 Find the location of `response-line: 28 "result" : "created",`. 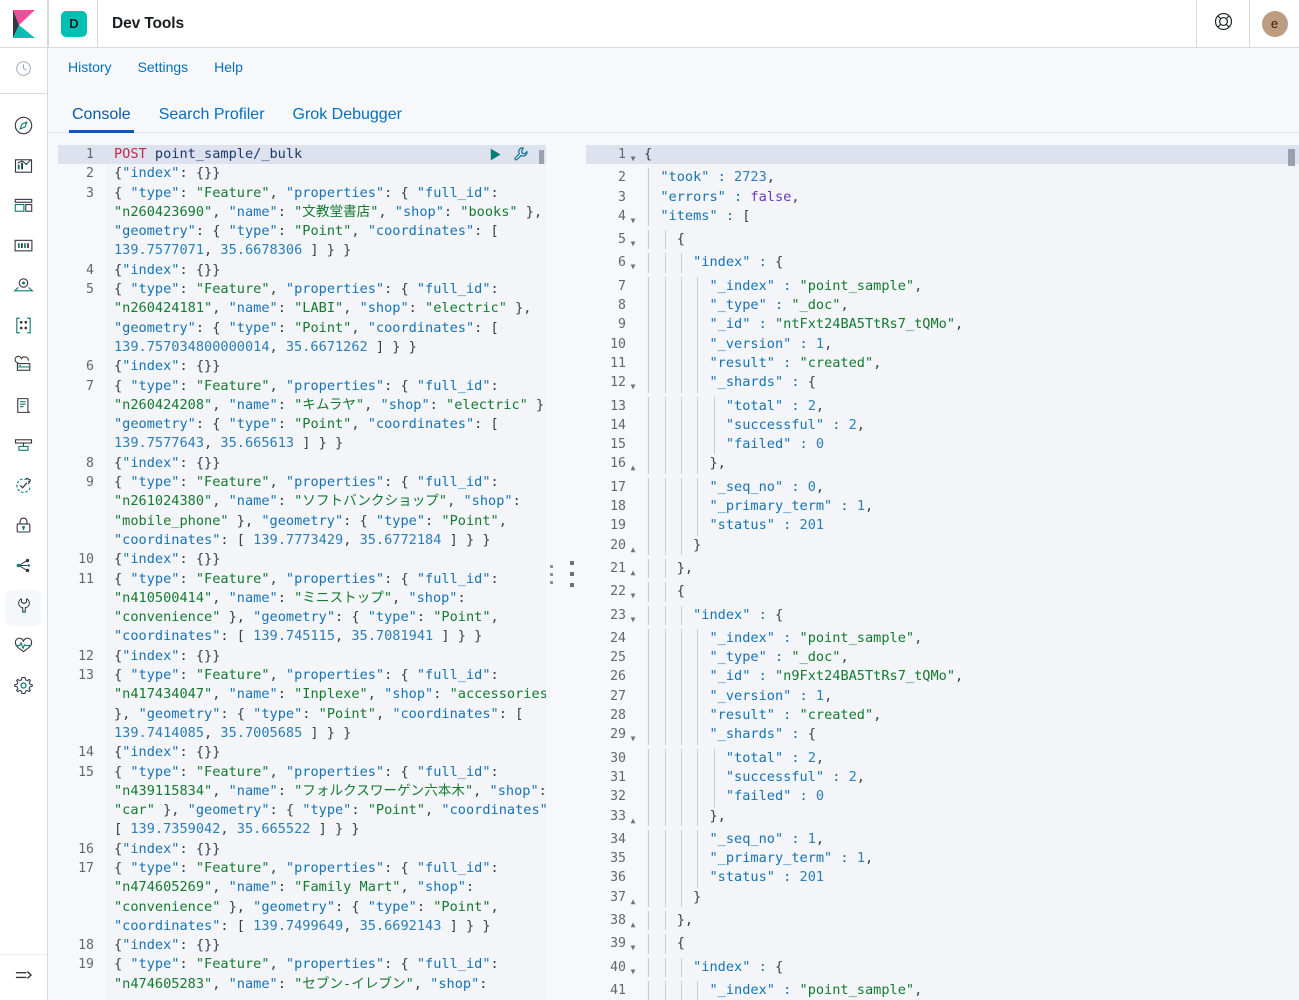

response-line: 28 "result" : "created", is located at coordinates (942, 716).